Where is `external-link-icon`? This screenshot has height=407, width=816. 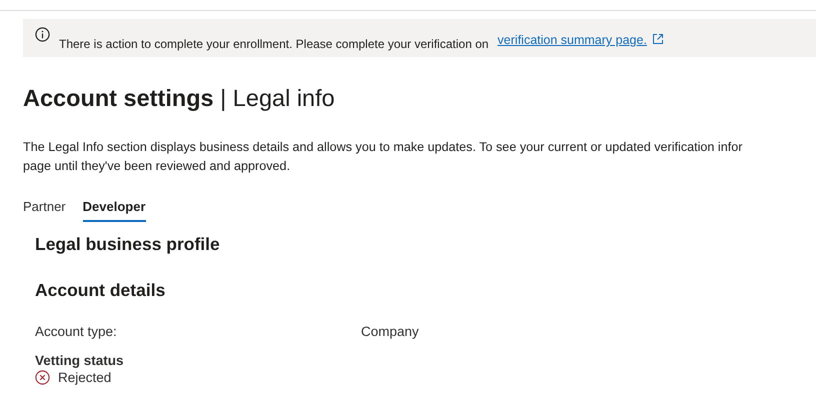
external-link-icon is located at coordinates (658, 39).